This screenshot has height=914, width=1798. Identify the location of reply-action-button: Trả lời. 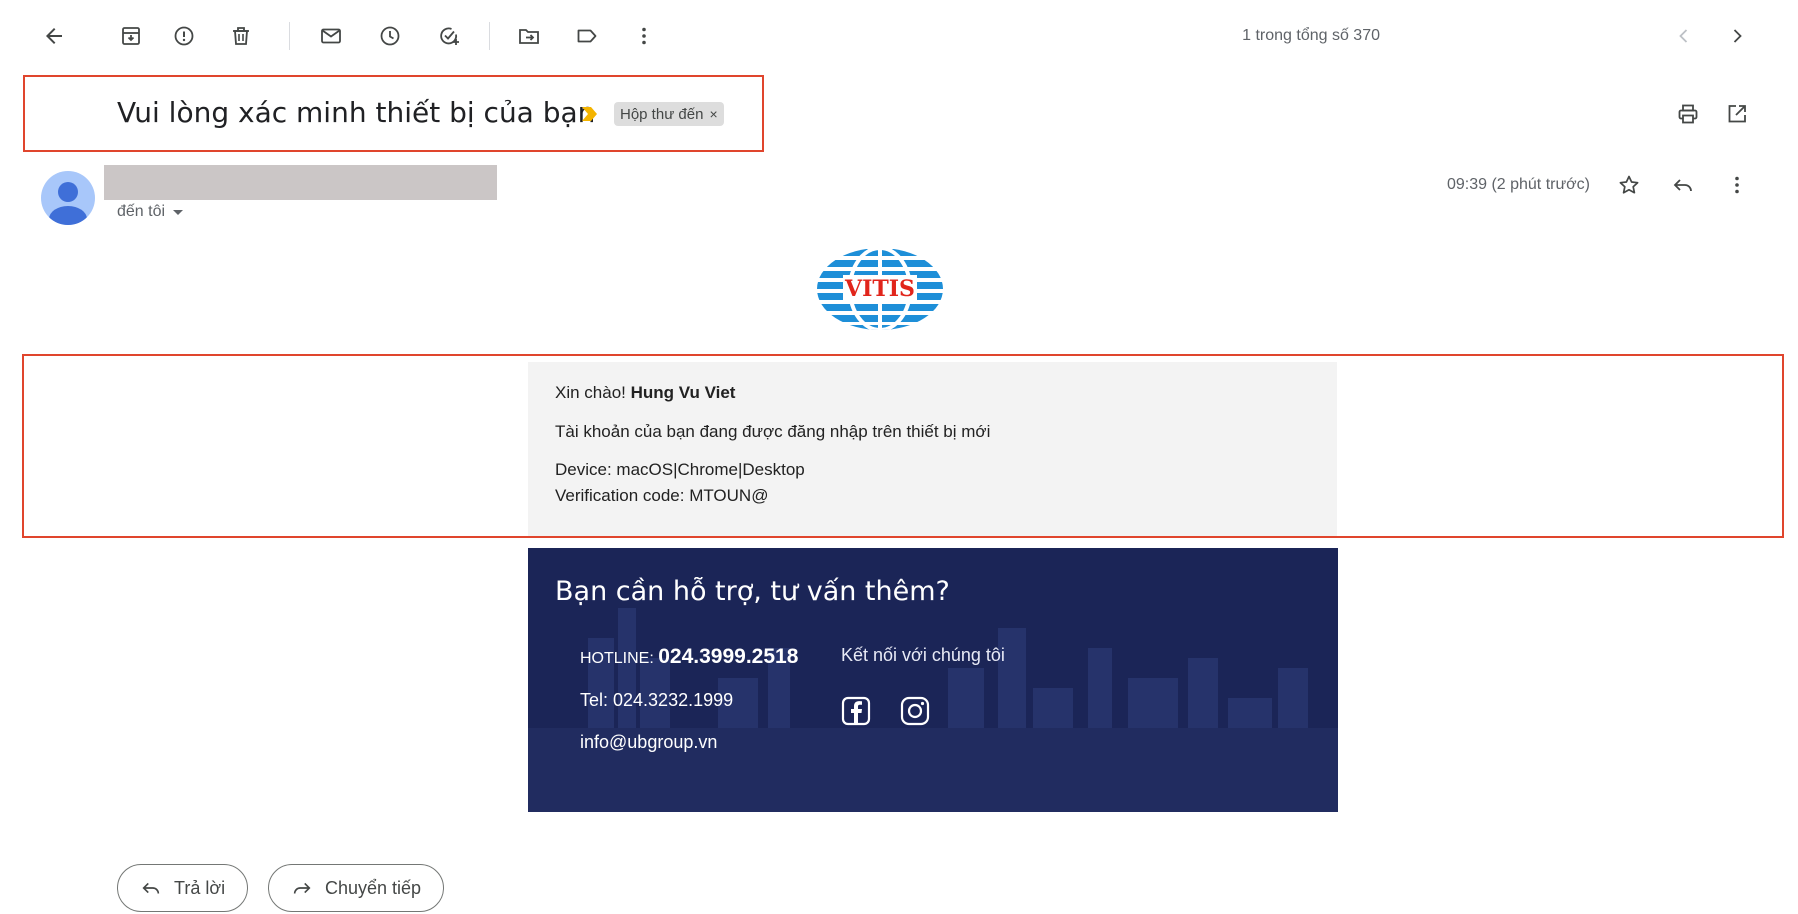
(183, 888).